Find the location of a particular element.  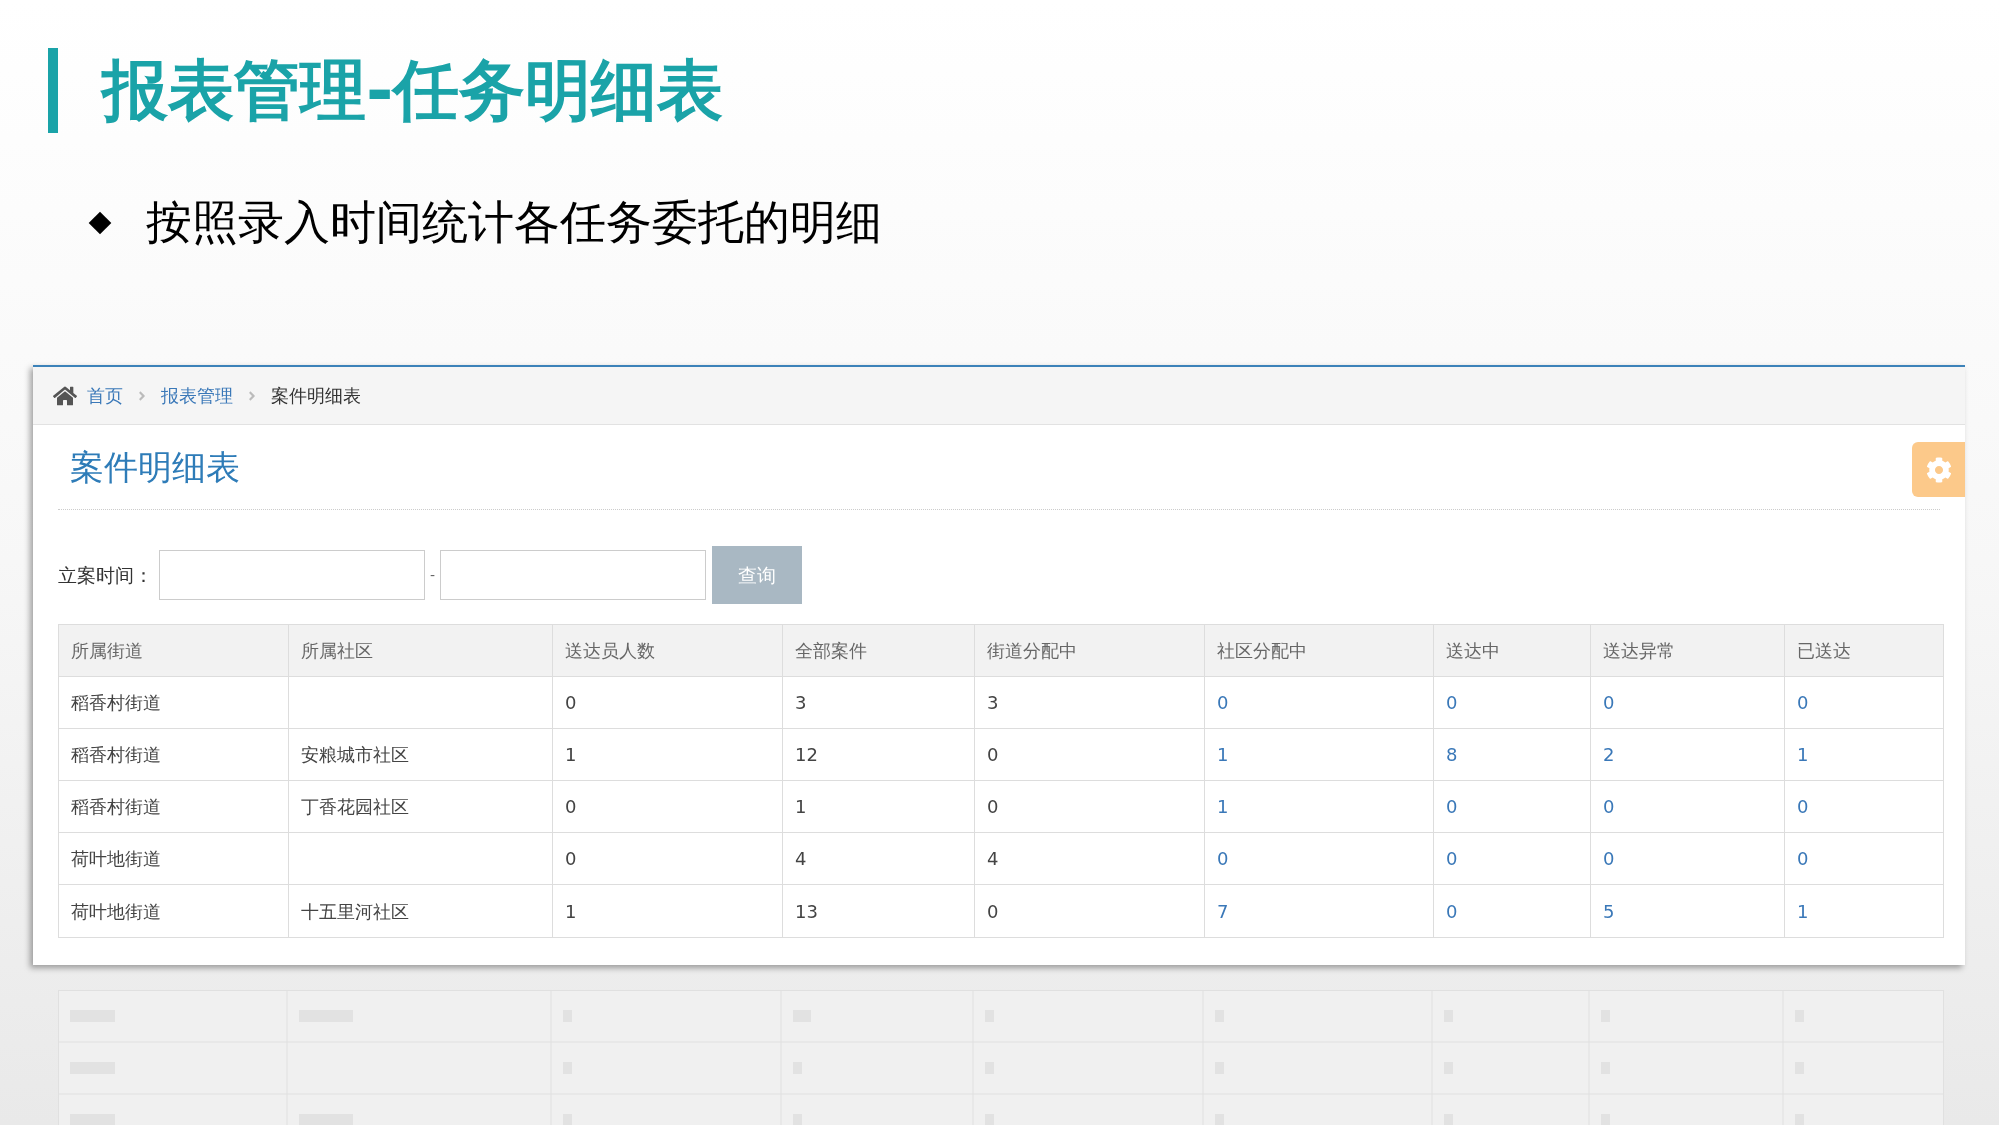

column-header: 所属社区 is located at coordinates (420, 650).